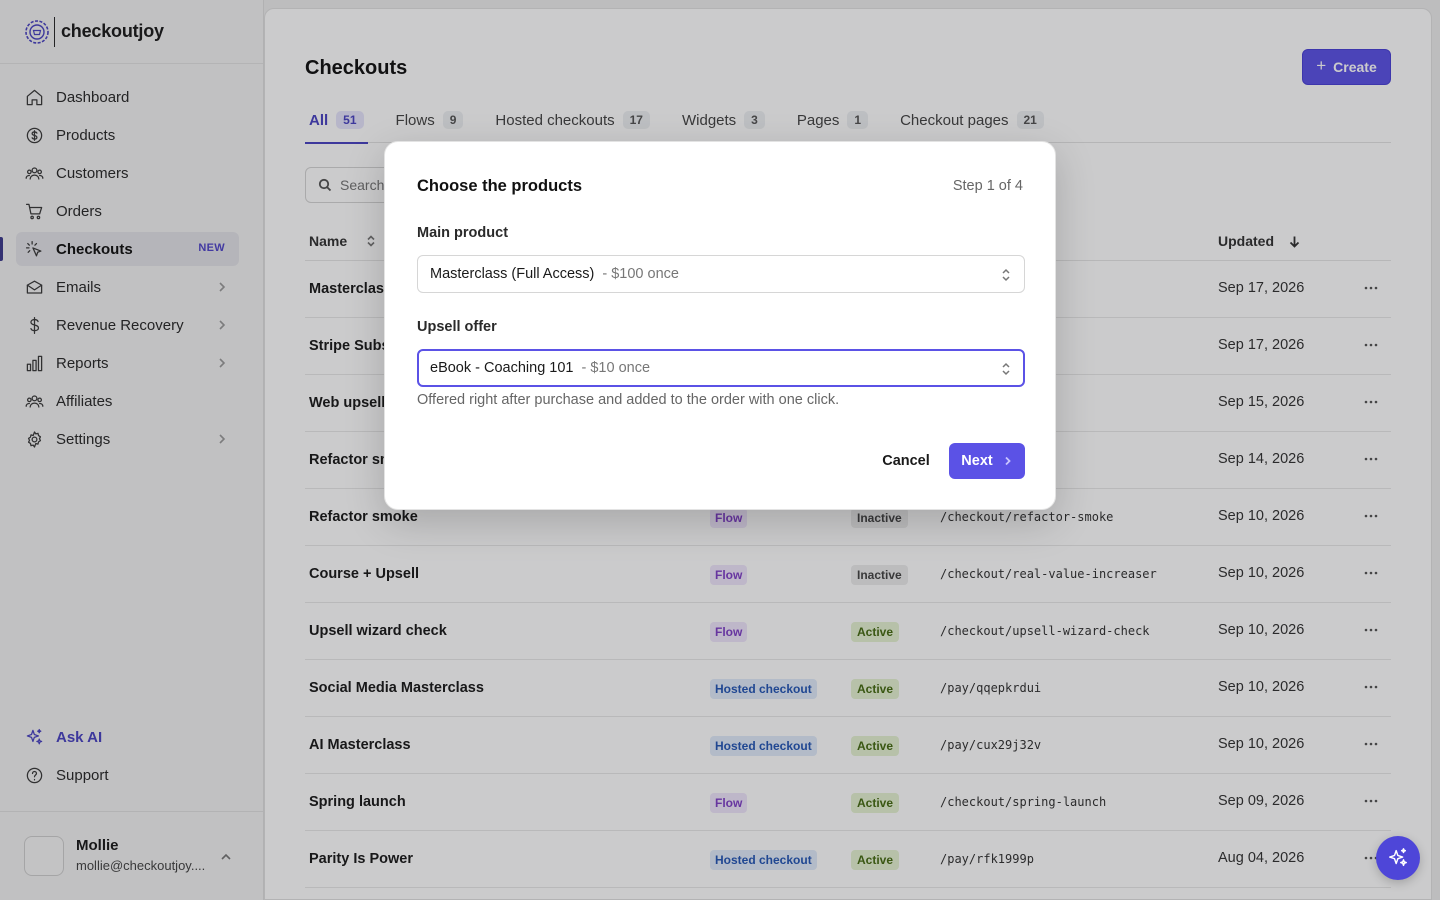  I want to click on main-product-label: Main product, so click(463, 233).